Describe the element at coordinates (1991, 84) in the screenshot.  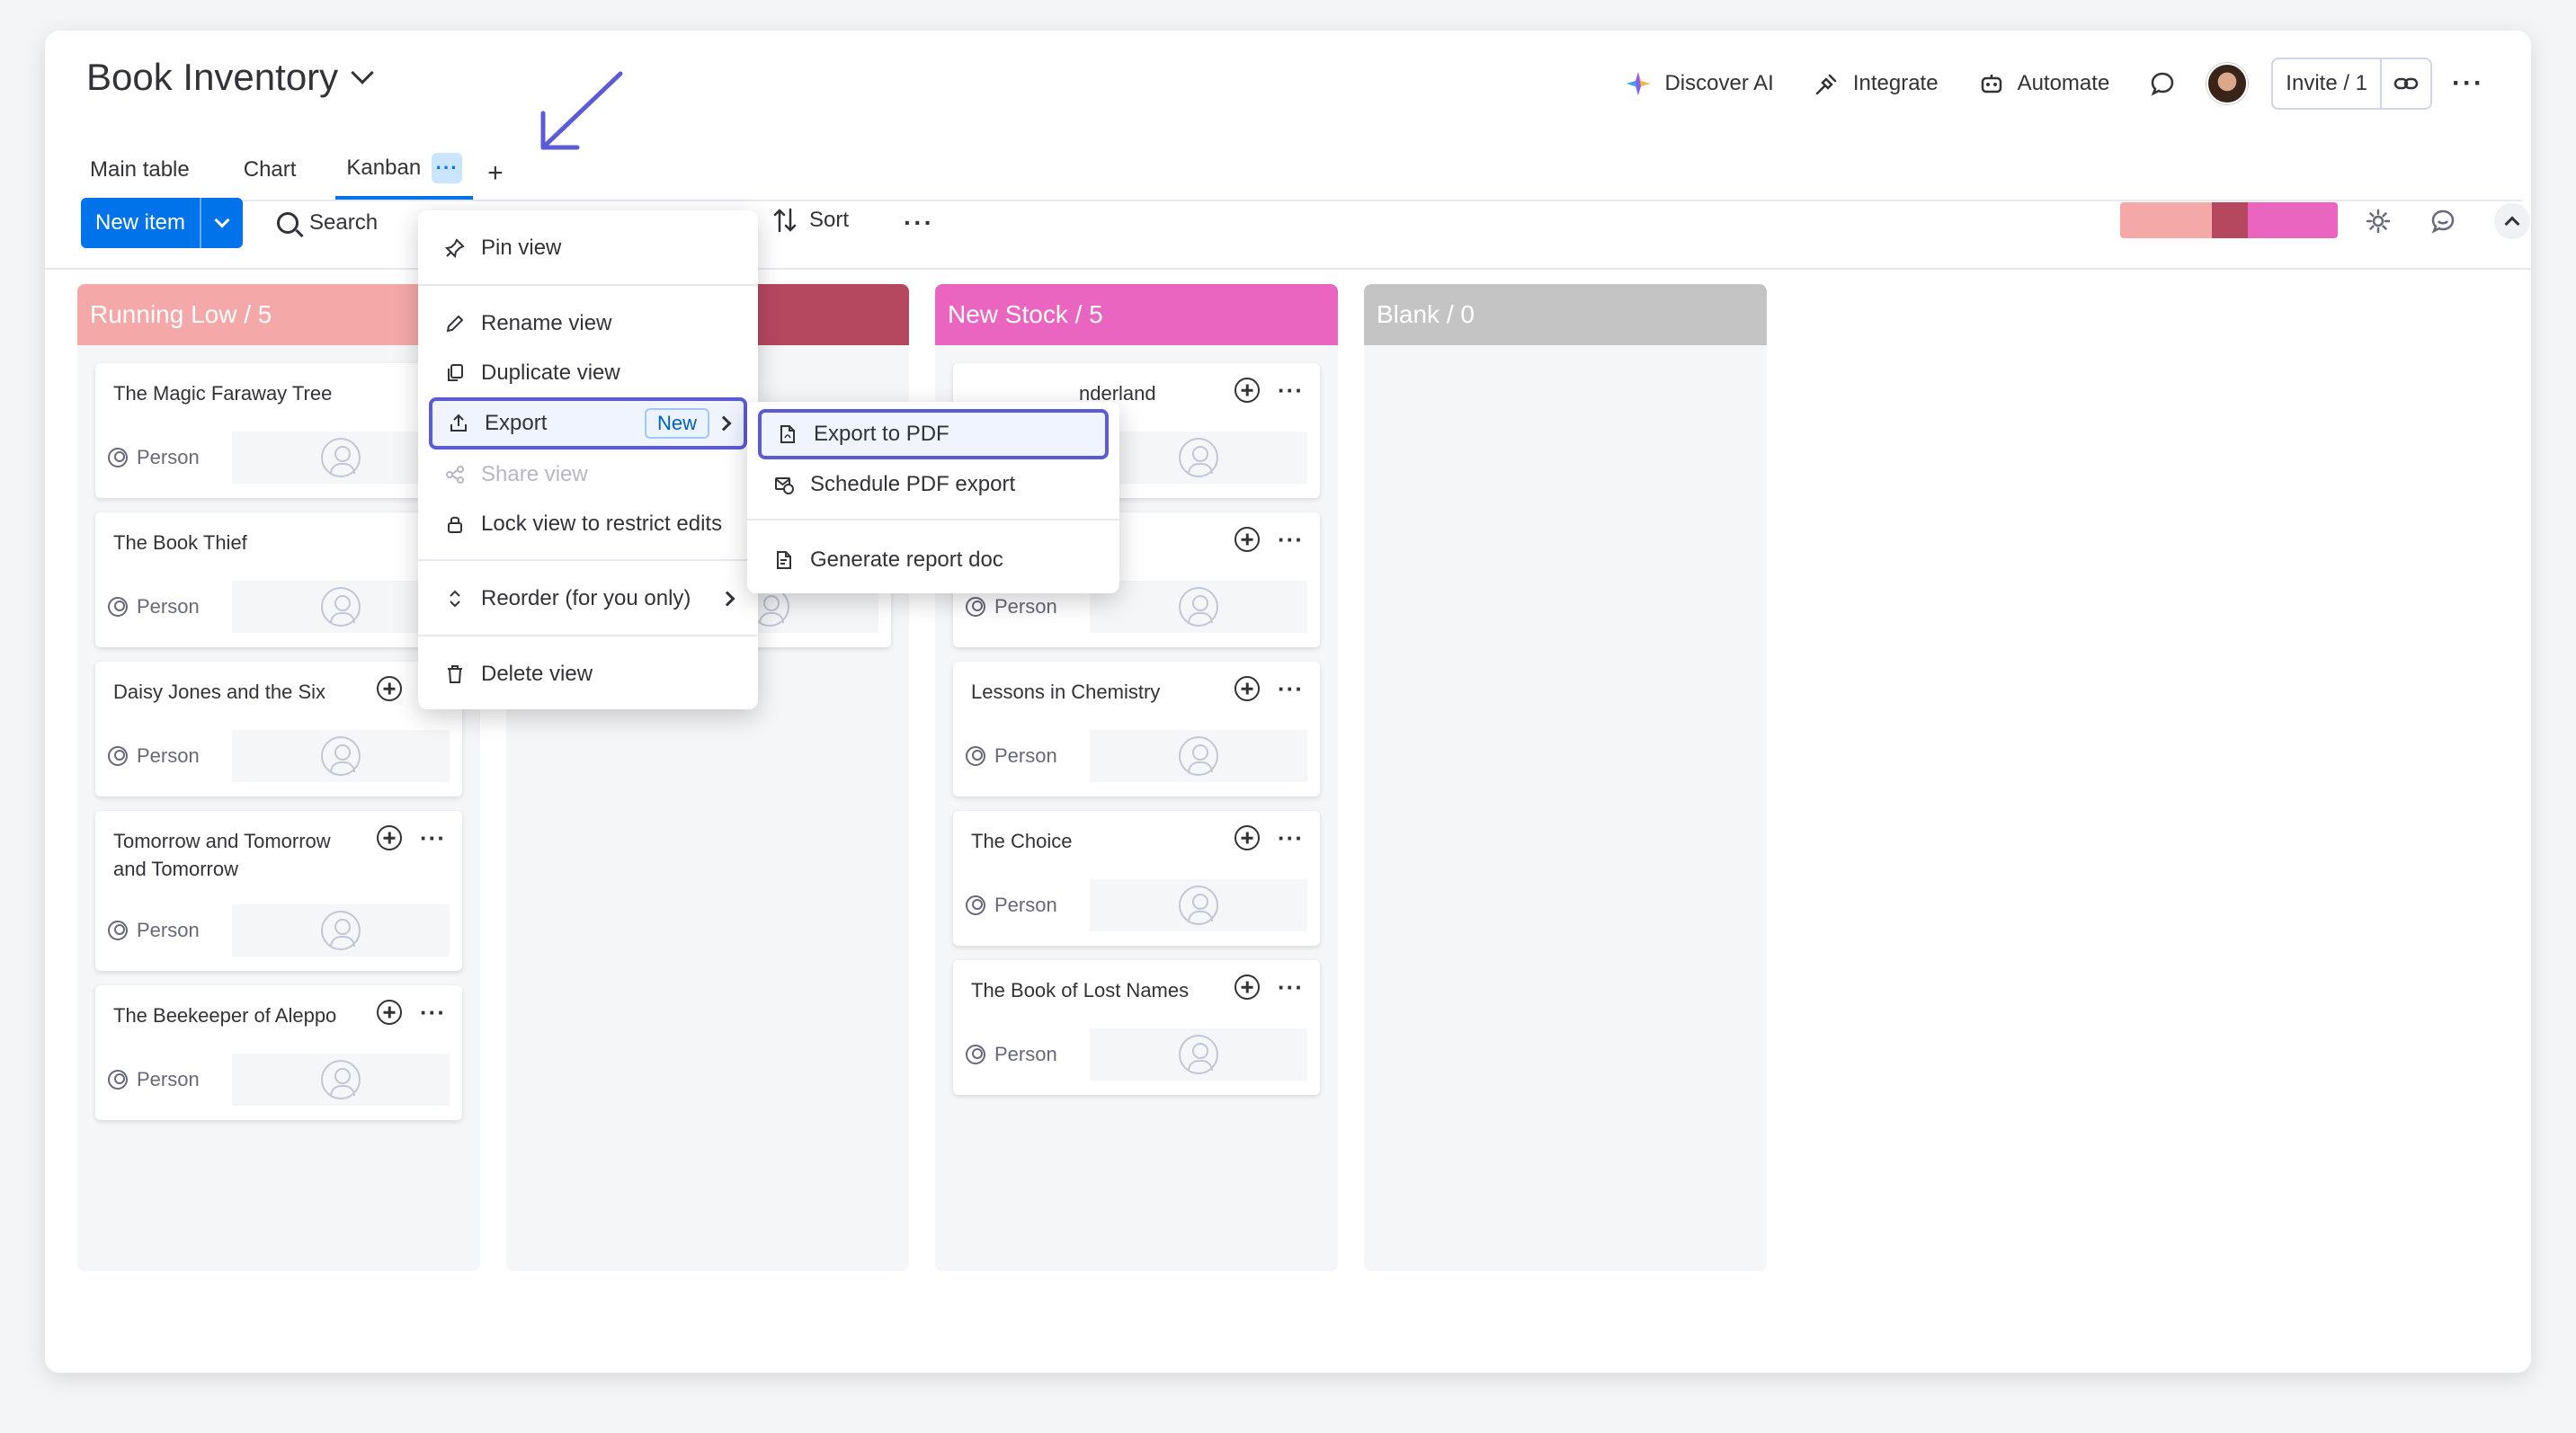
I see `robot-icon` at that location.